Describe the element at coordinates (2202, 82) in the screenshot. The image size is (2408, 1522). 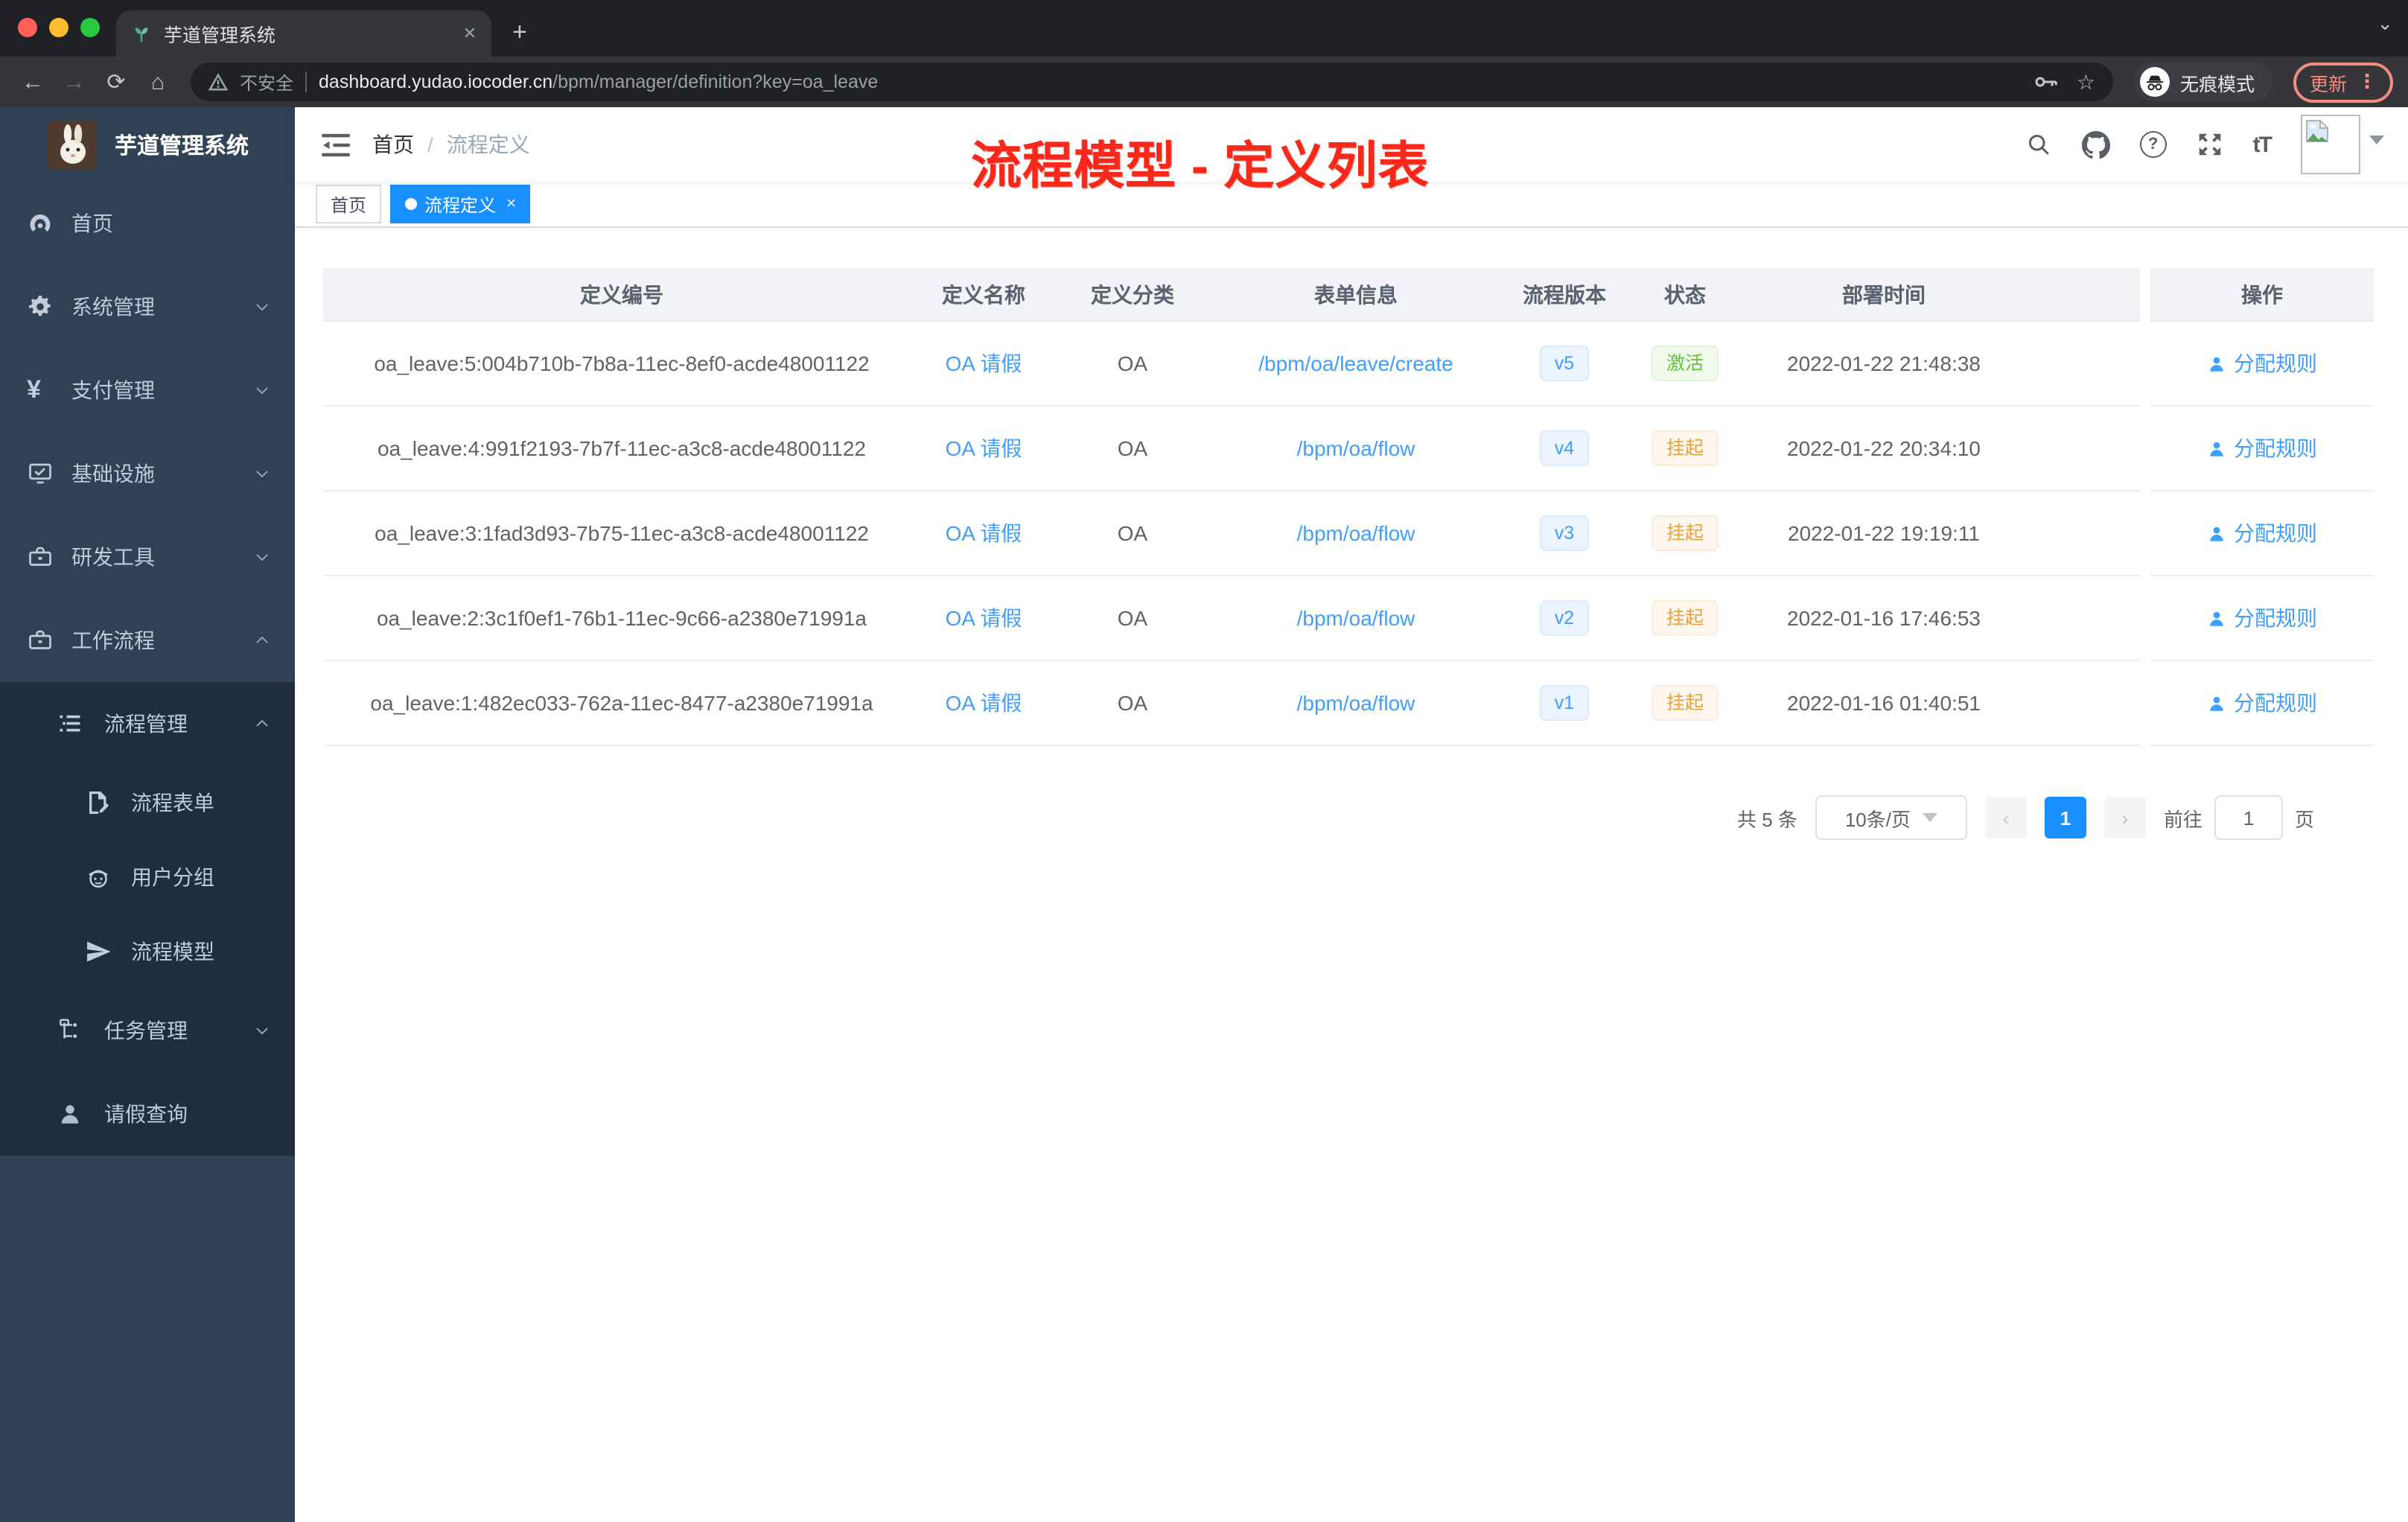
I see `incognito-badge: 无痕模式` at that location.